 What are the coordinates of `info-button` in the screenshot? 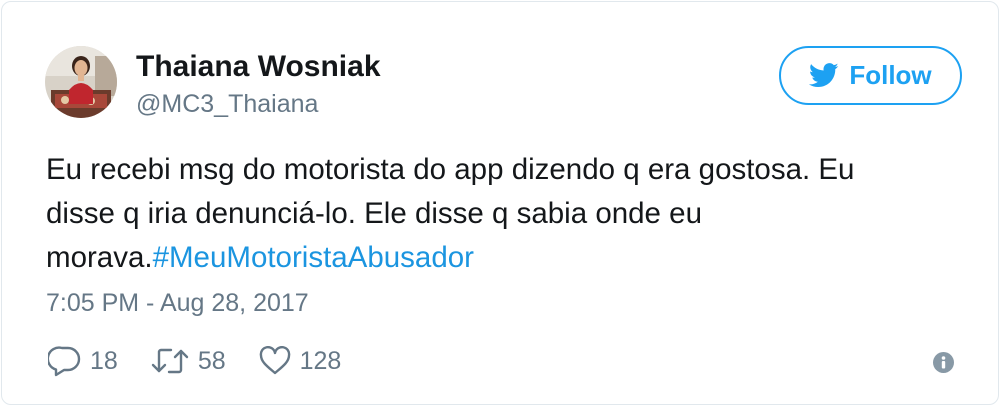 It's located at (943, 362).